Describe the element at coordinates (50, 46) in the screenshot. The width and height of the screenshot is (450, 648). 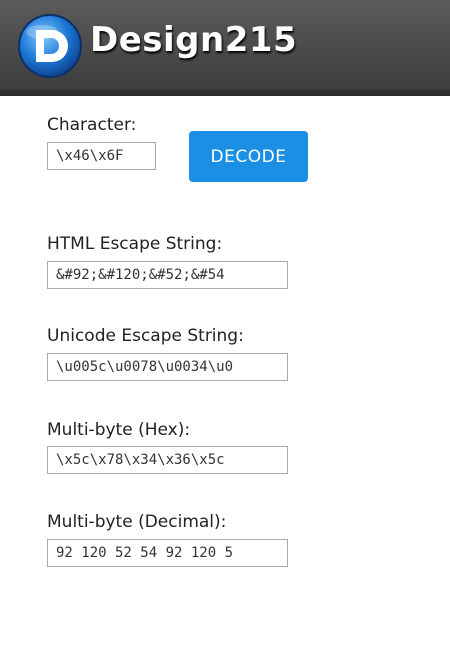
I see `design215-logo-icon` at that location.